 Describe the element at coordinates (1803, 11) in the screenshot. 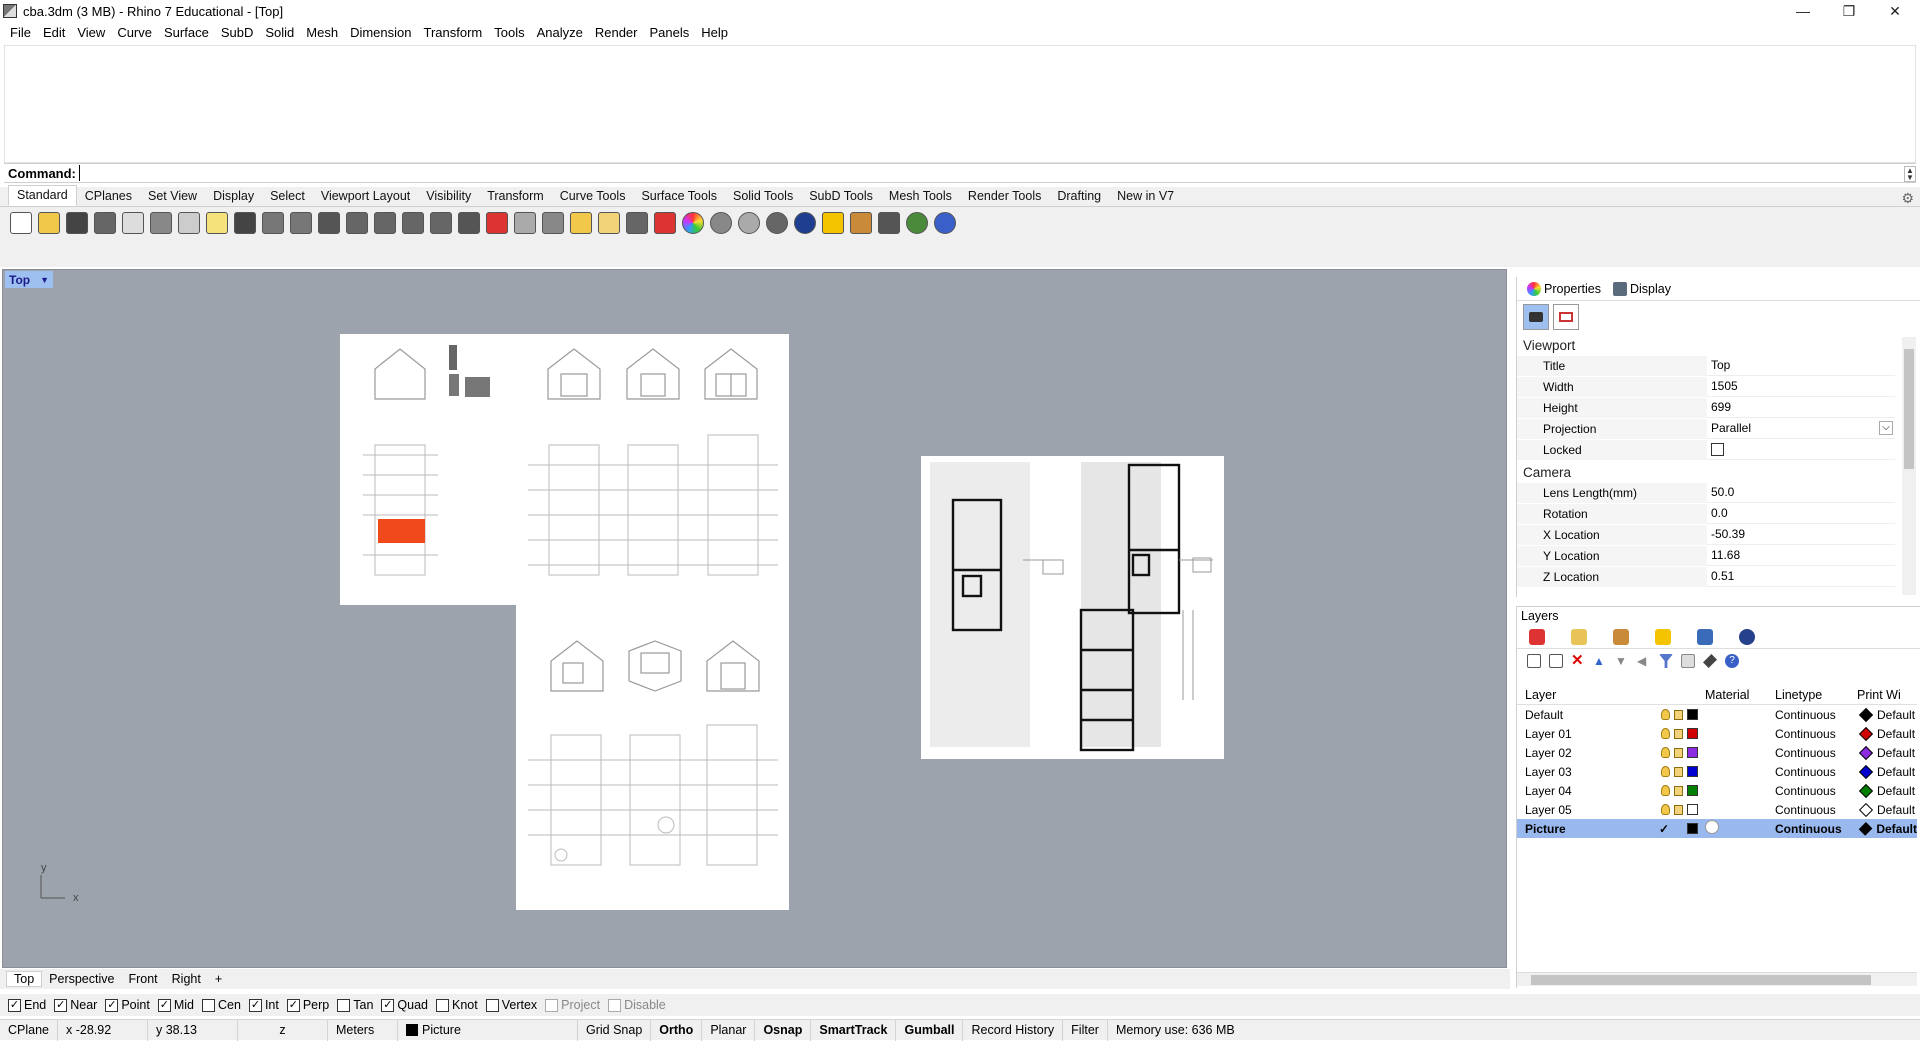

I see `minimize-button: —` at that location.